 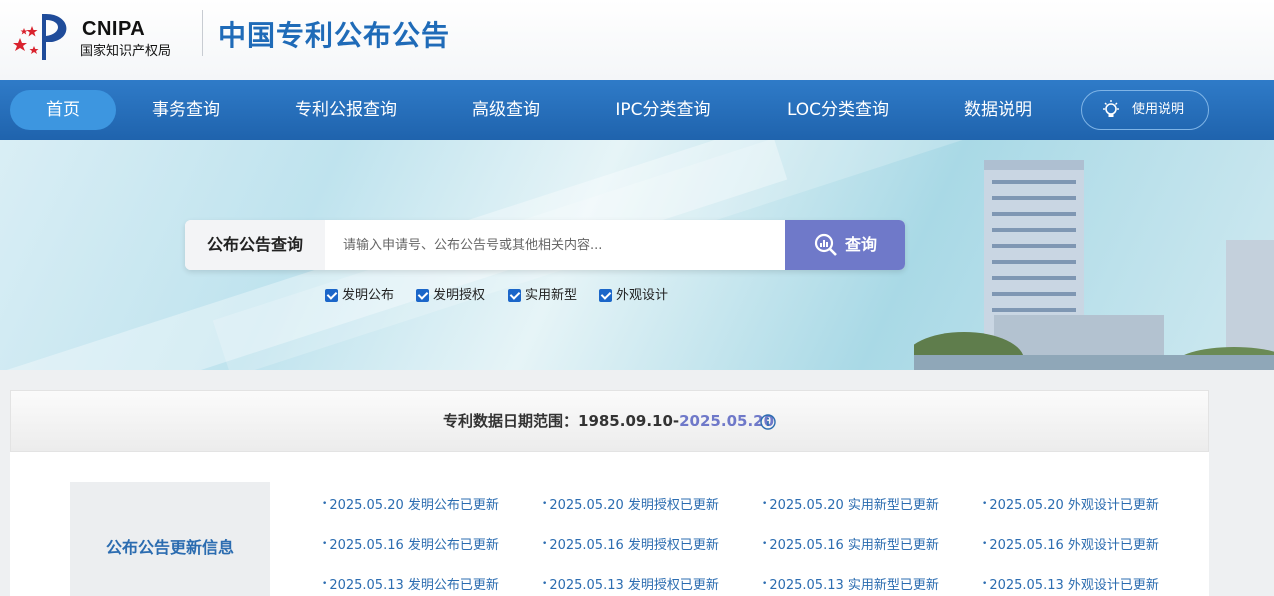 What do you see at coordinates (768, 422) in the screenshot?
I see `info-icon` at bounding box center [768, 422].